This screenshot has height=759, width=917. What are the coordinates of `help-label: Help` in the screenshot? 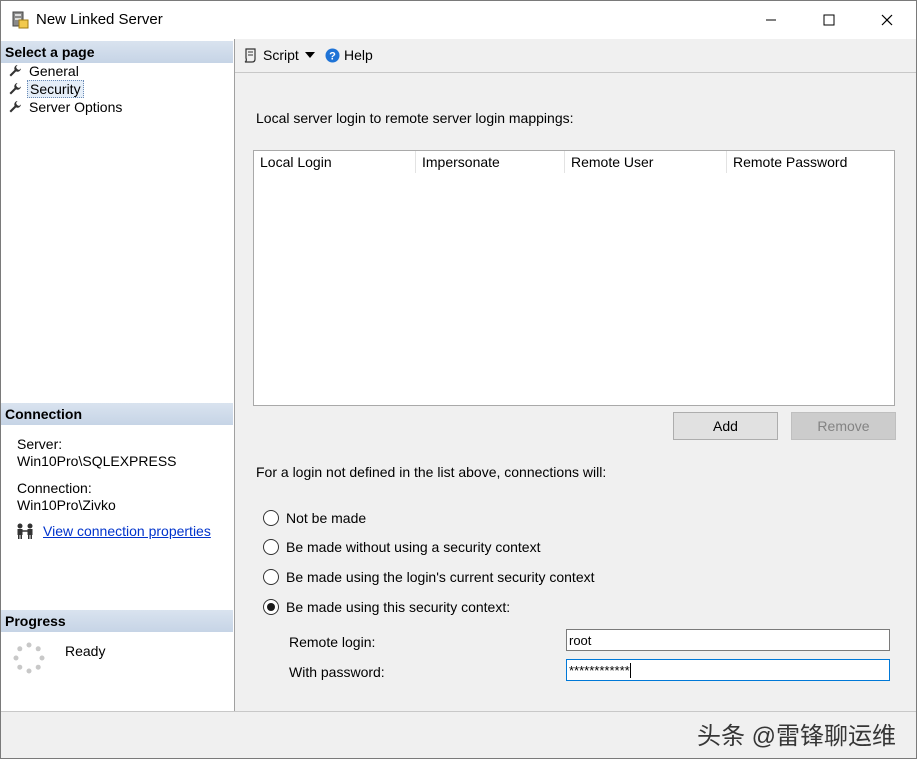 It's located at (358, 55).